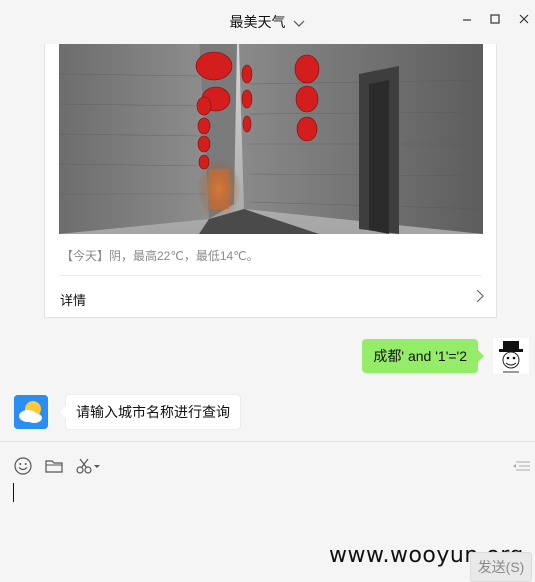  What do you see at coordinates (299, 23) in the screenshot?
I see `chevron-down-icon` at bounding box center [299, 23].